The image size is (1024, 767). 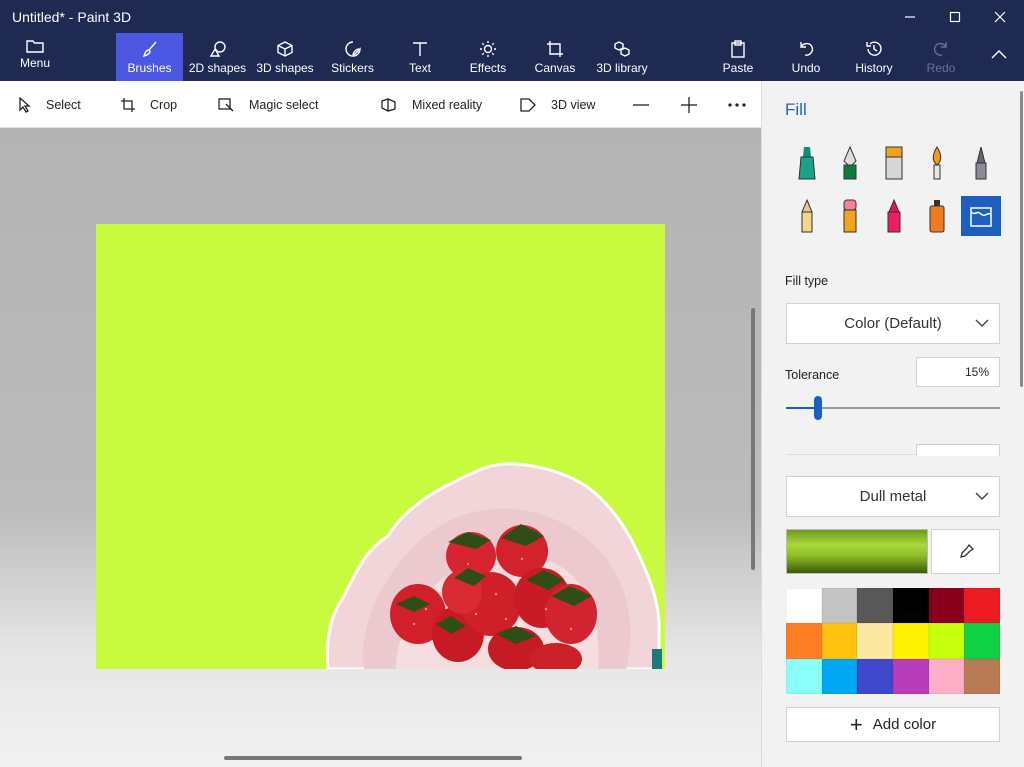 What do you see at coordinates (857, 551) in the screenshot?
I see `current-color-swatch` at bounding box center [857, 551].